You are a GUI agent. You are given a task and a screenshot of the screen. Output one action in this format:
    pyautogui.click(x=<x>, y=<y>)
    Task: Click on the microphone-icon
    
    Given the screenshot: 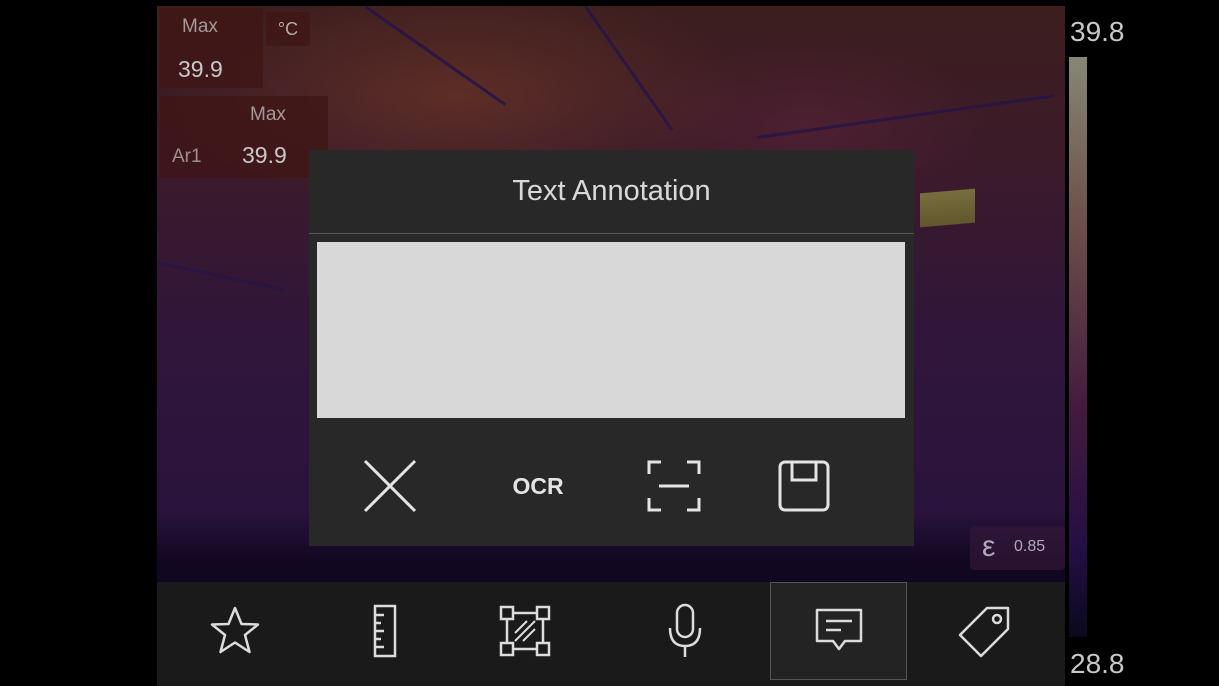 What is the action you would take?
    pyautogui.click(x=684, y=630)
    